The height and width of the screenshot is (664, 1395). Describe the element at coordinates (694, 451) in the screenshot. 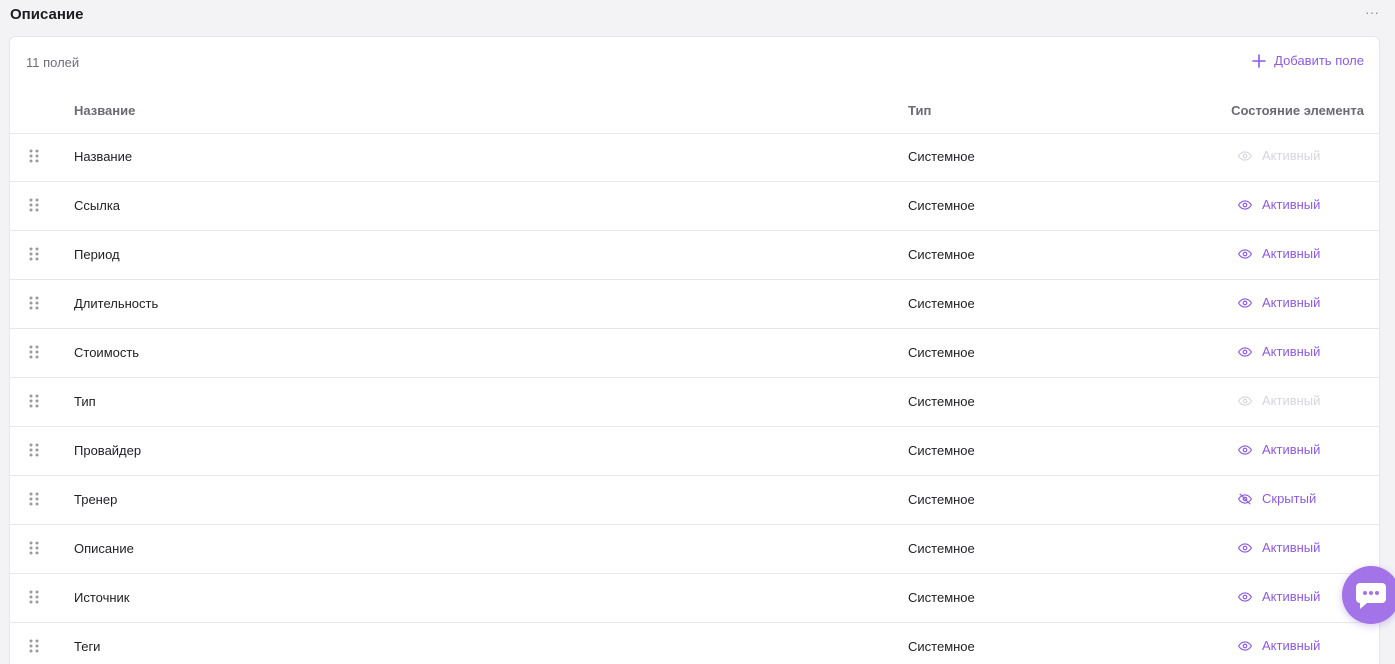

I see `table-row: Провайдер Системное Активный` at that location.